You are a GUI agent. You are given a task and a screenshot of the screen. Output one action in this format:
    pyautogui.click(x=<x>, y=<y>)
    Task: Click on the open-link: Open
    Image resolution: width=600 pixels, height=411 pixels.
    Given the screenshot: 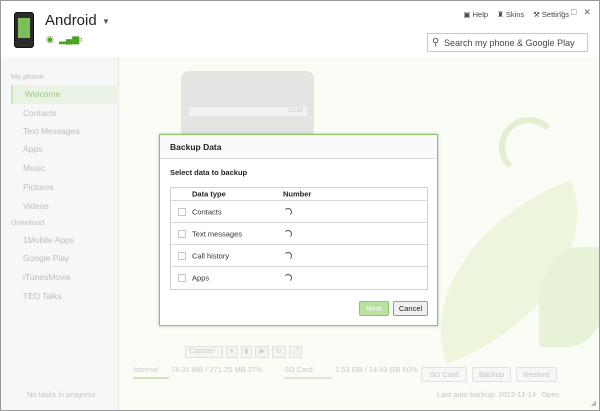 What is the action you would take?
    pyautogui.click(x=550, y=394)
    